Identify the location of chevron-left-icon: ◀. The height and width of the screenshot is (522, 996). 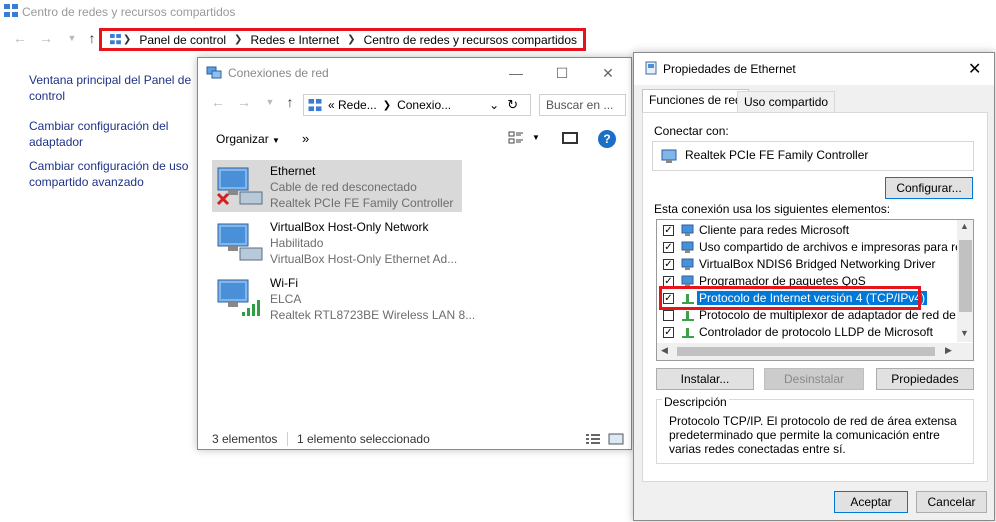
(664, 350).